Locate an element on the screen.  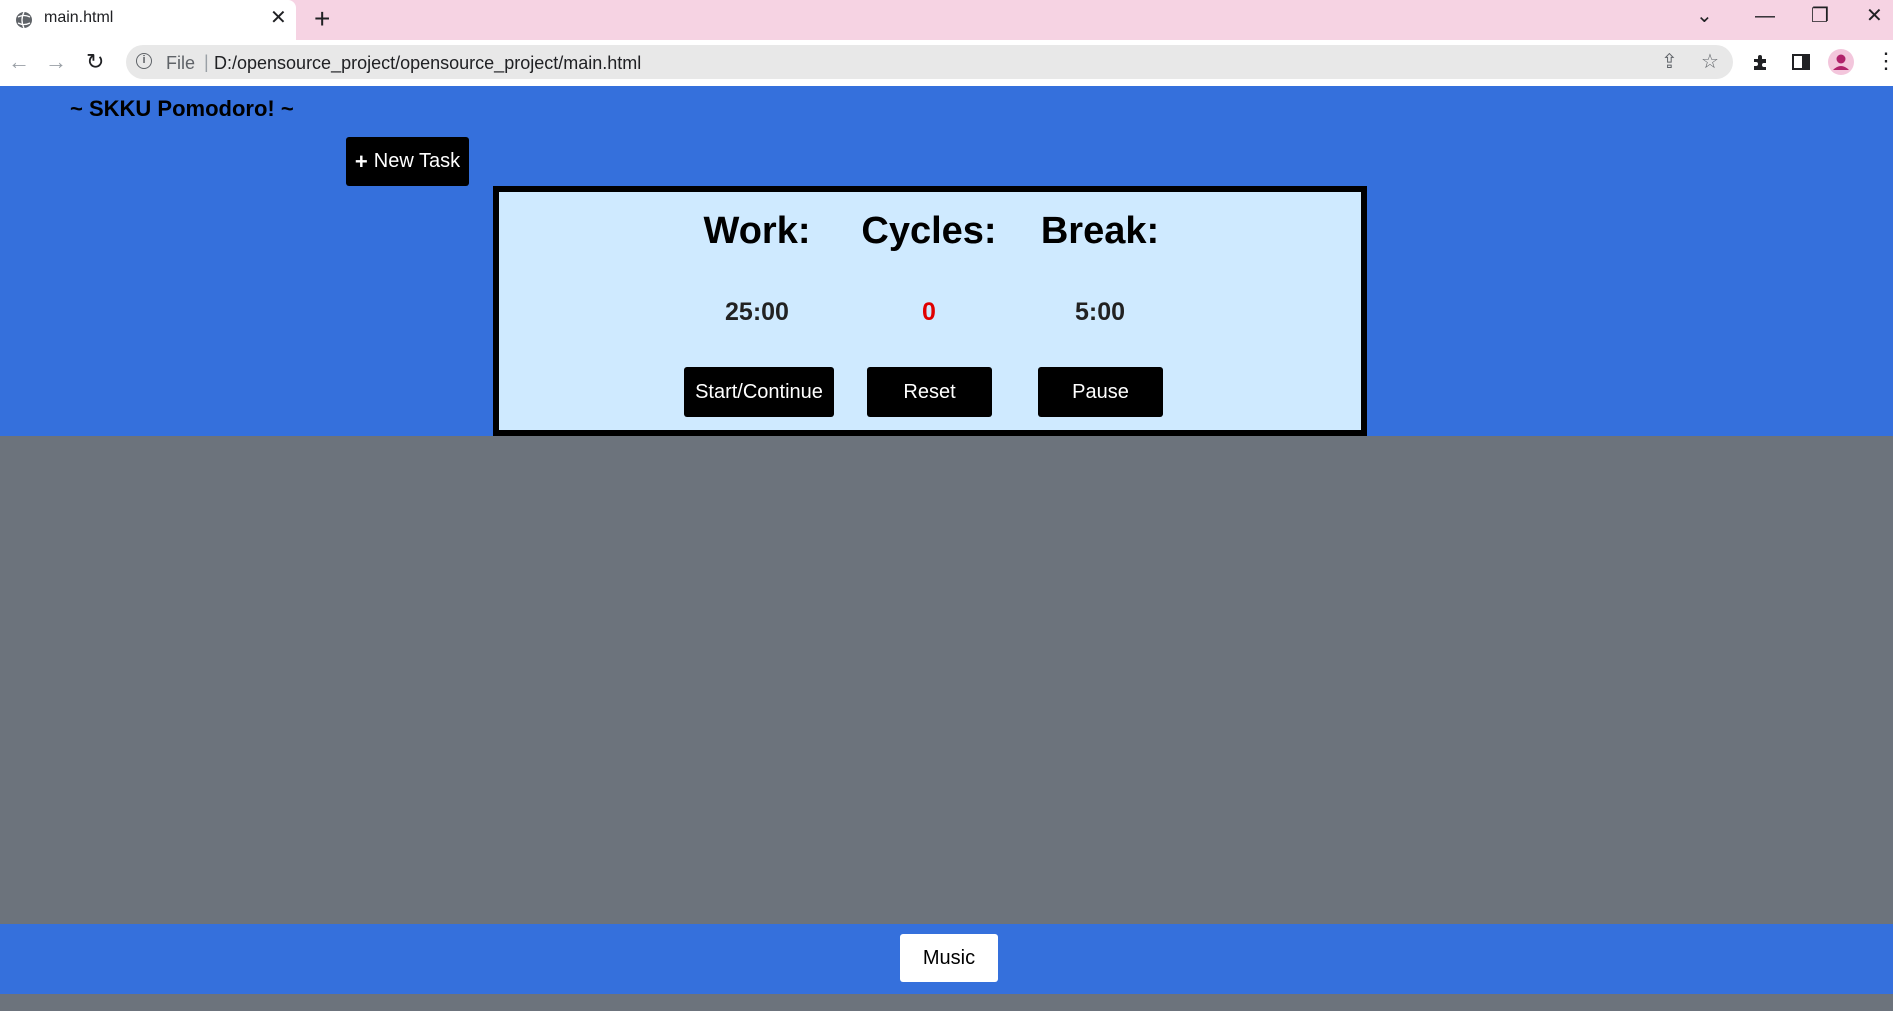
tab-close-icon: ✕ is located at coordinates (278, 18).